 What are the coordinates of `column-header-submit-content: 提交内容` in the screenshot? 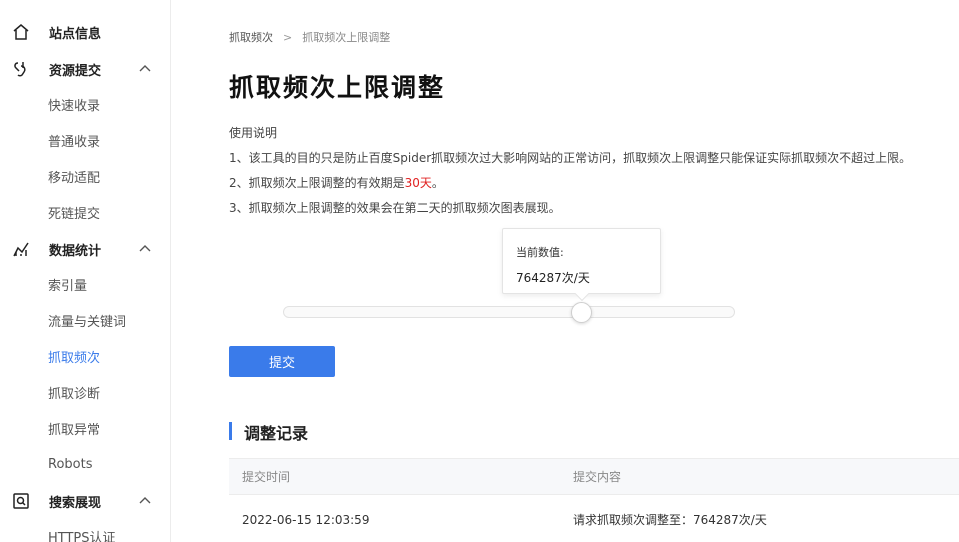 It's located at (597, 477).